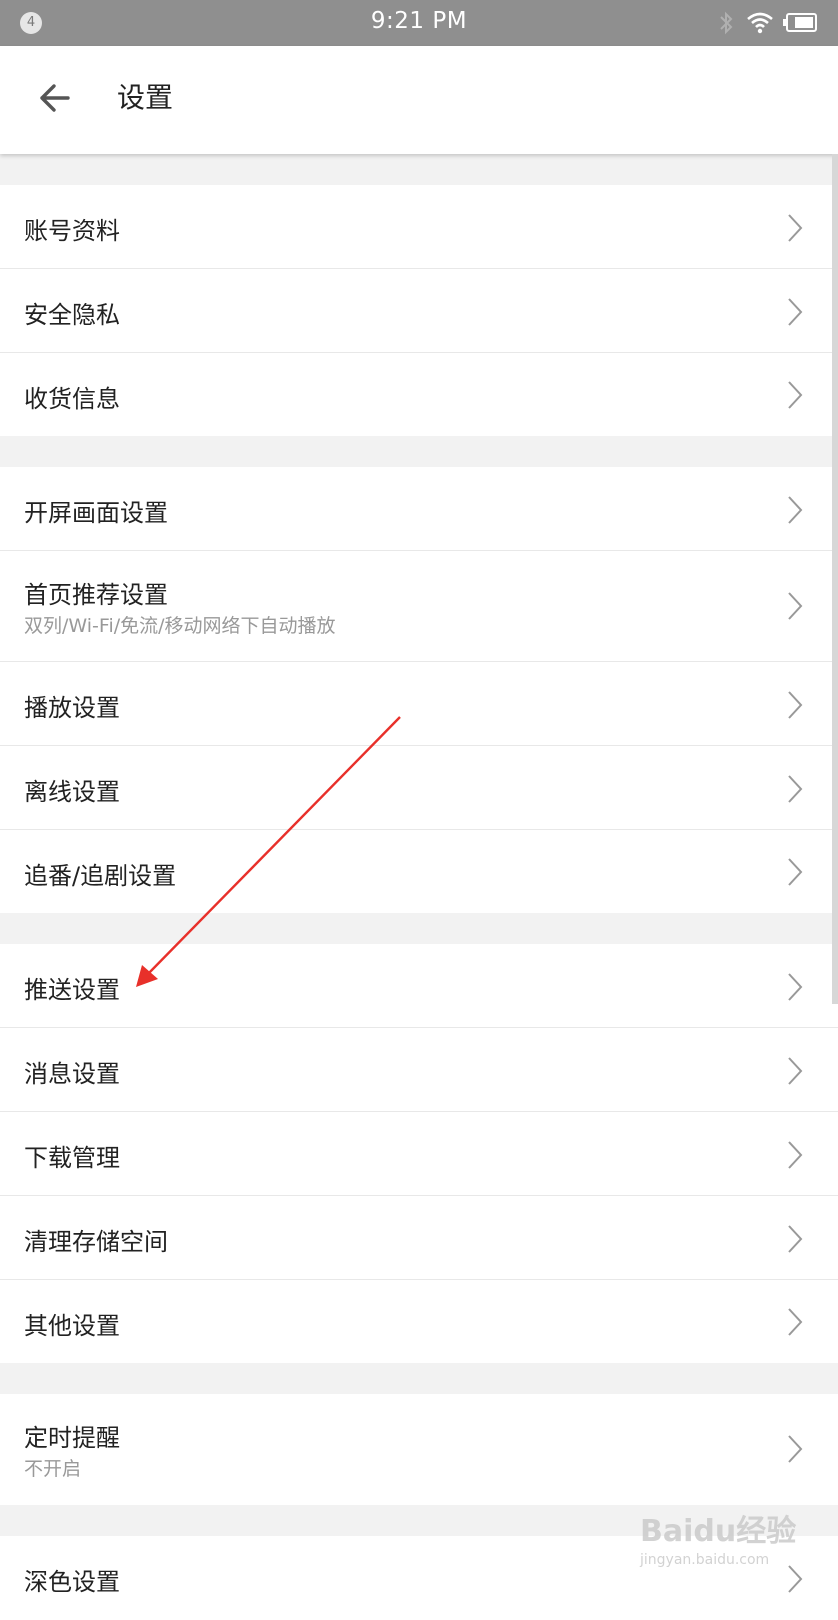 The image size is (838, 1620). Describe the element at coordinates (705, 1560) in the screenshot. I see `watermark-site: jingyan.baidu.com` at that location.